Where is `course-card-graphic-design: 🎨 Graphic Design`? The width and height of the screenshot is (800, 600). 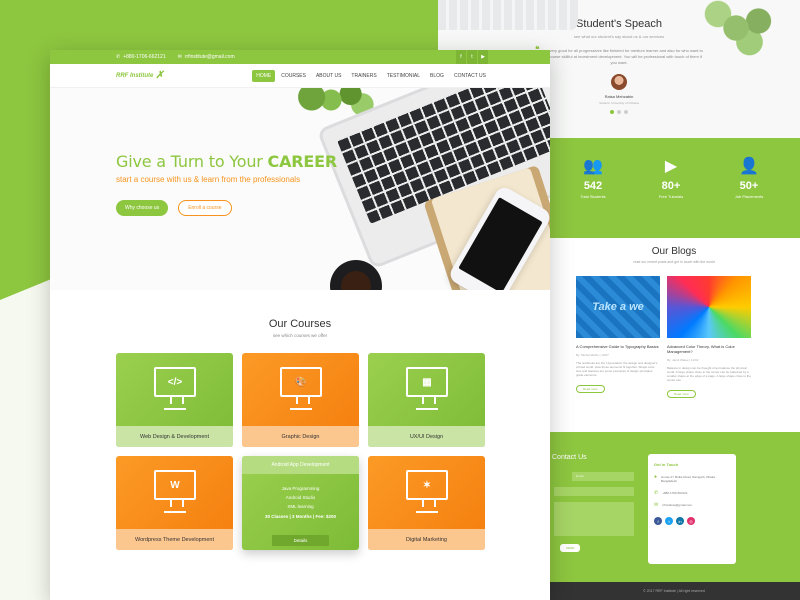
course-card-graphic-design: 🎨 Graphic Design is located at coordinates (300, 400).